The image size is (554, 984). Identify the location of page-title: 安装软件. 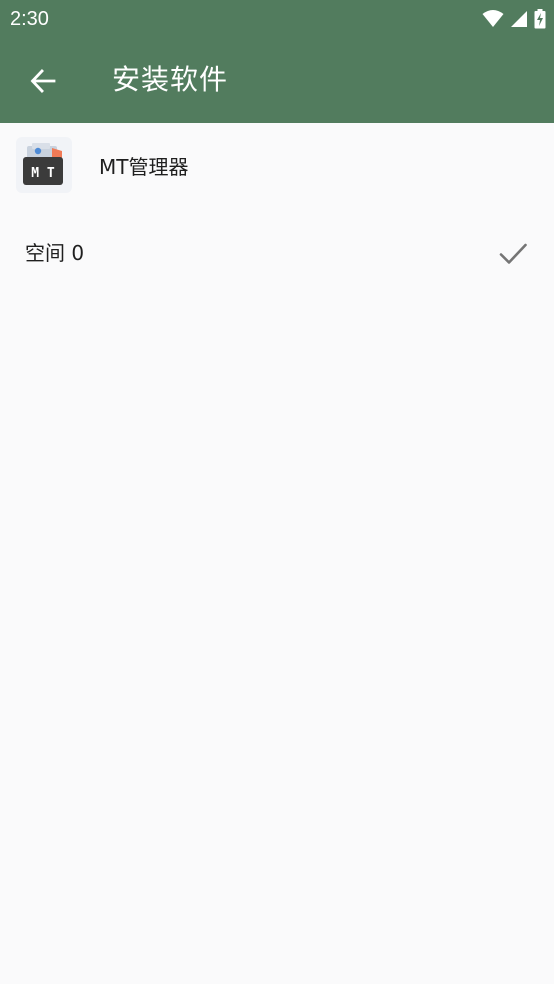
(170, 79).